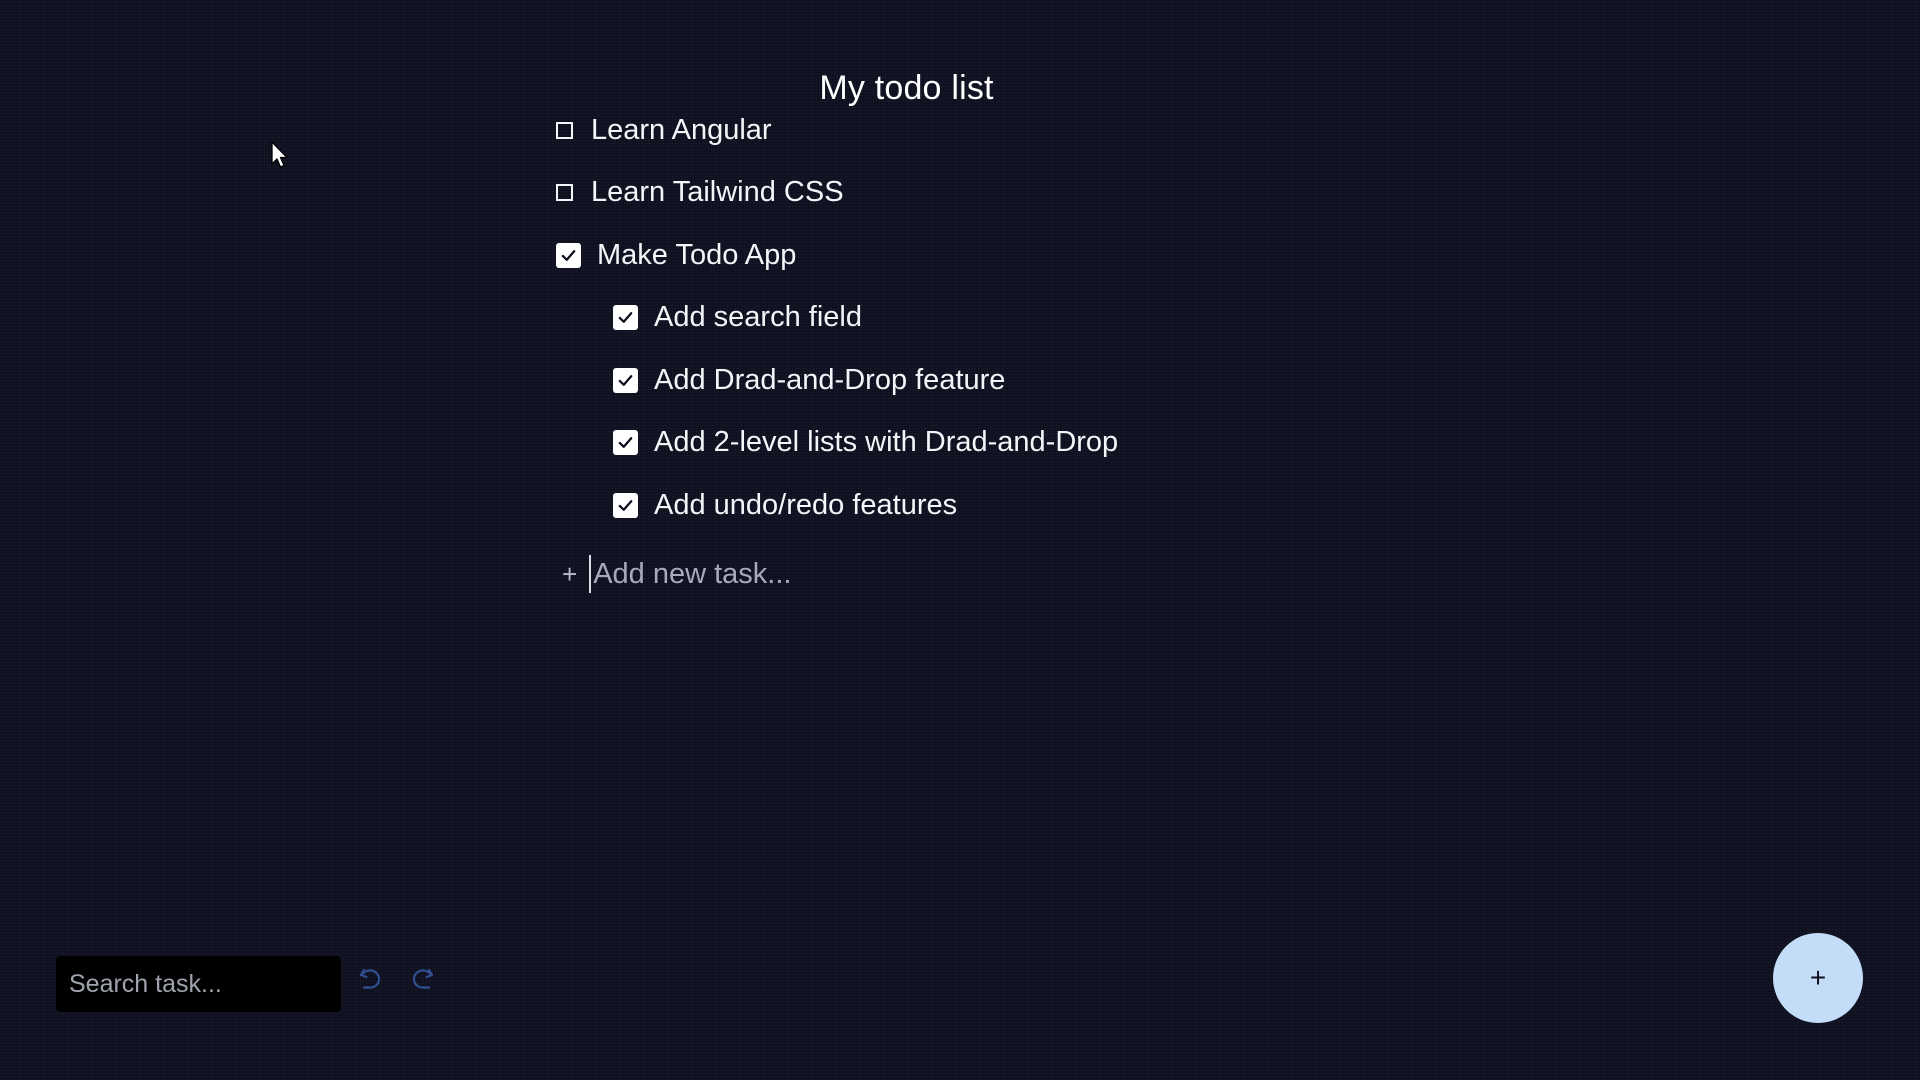 This screenshot has height=1080, width=1920. I want to click on add-task-row: +, so click(788, 574).